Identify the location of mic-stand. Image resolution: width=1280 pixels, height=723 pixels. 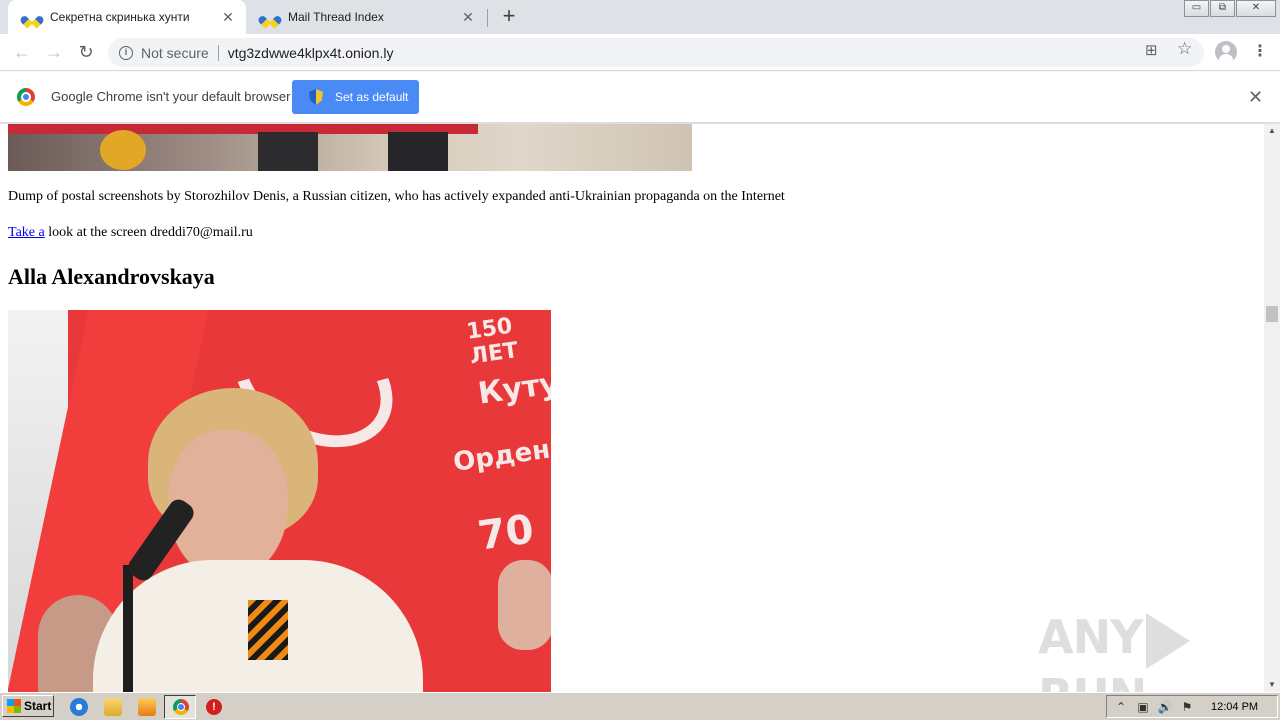
(128, 628).